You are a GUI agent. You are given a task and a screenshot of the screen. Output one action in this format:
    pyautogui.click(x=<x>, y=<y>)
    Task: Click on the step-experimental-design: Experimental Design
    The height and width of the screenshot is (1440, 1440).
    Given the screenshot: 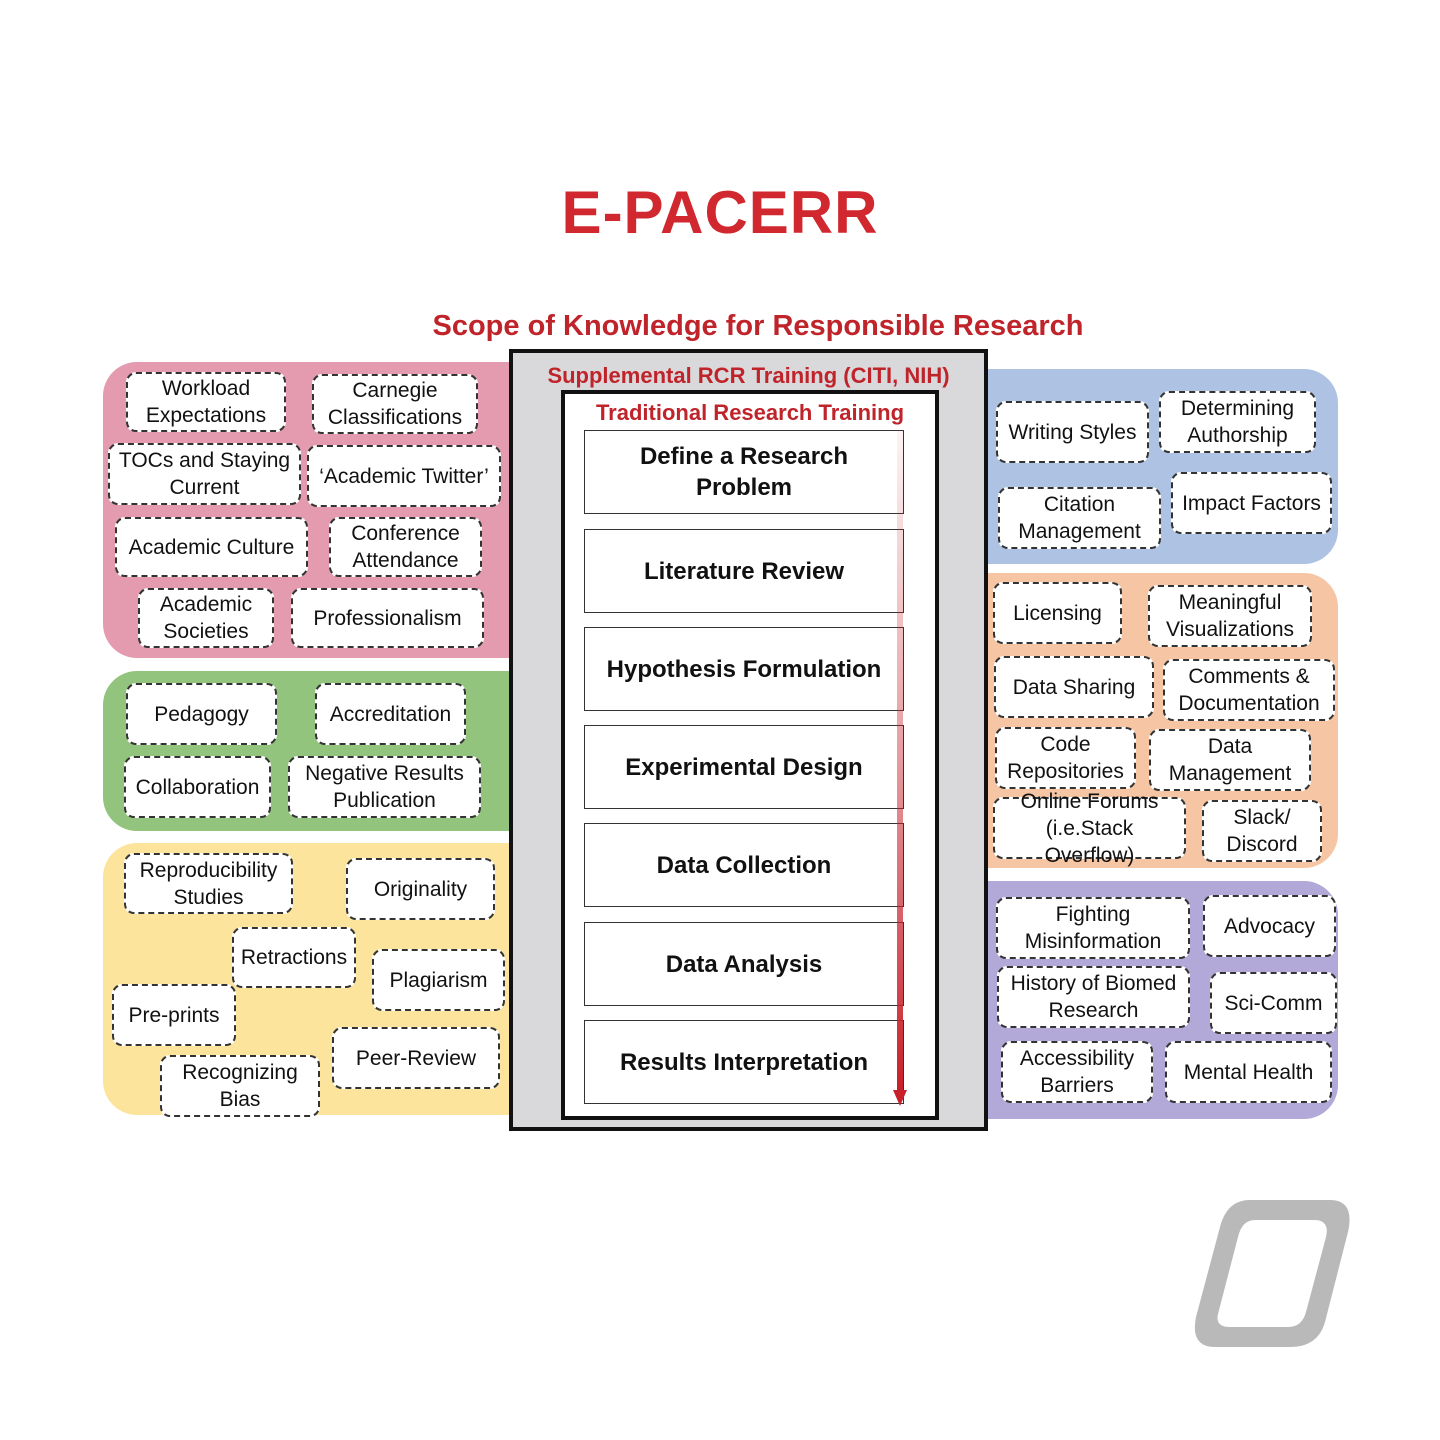 What is the action you would take?
    pyautogui.click(x=744, y=767)
    